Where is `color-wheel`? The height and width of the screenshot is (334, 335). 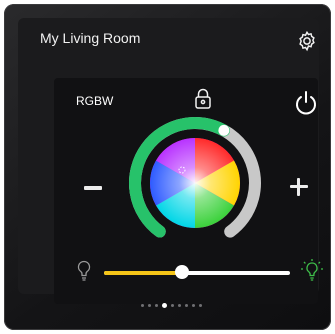 color-wheel is located at coordinates (195, 183).